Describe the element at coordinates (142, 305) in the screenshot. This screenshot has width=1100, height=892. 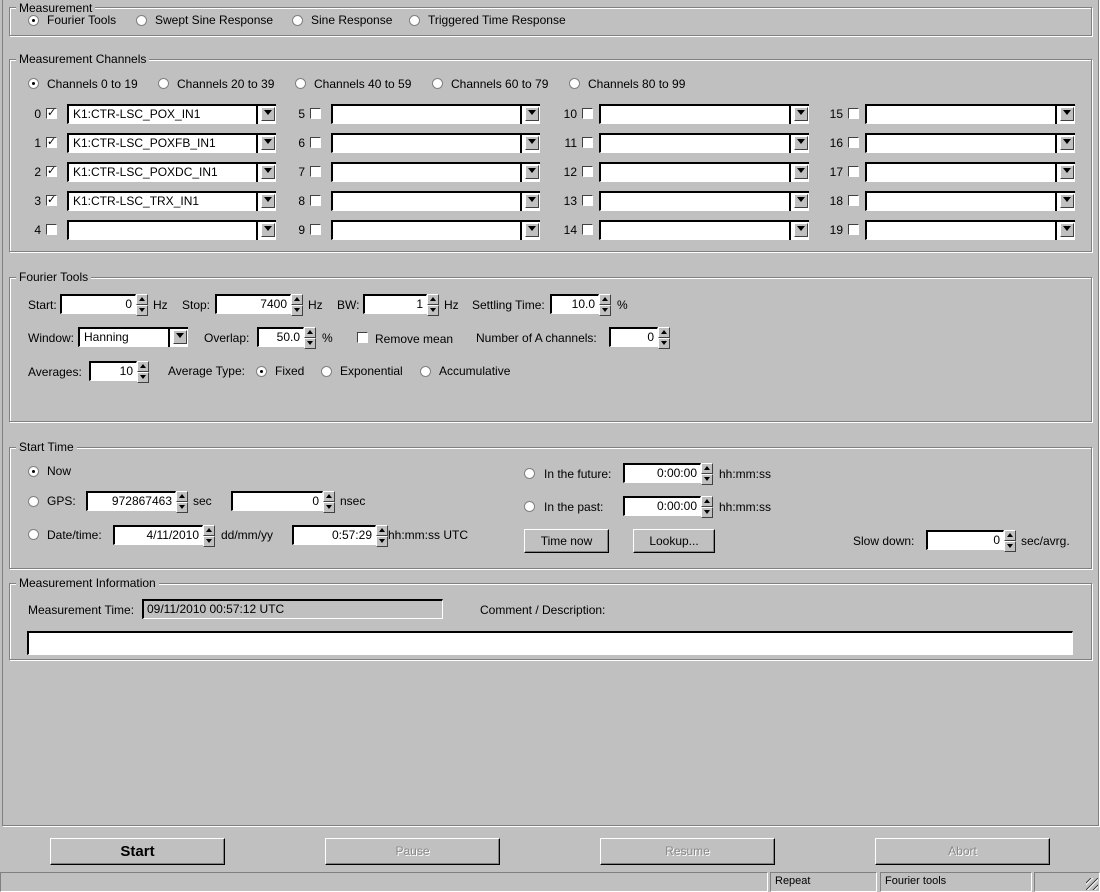
I see `start-freq-spinner` at that location.